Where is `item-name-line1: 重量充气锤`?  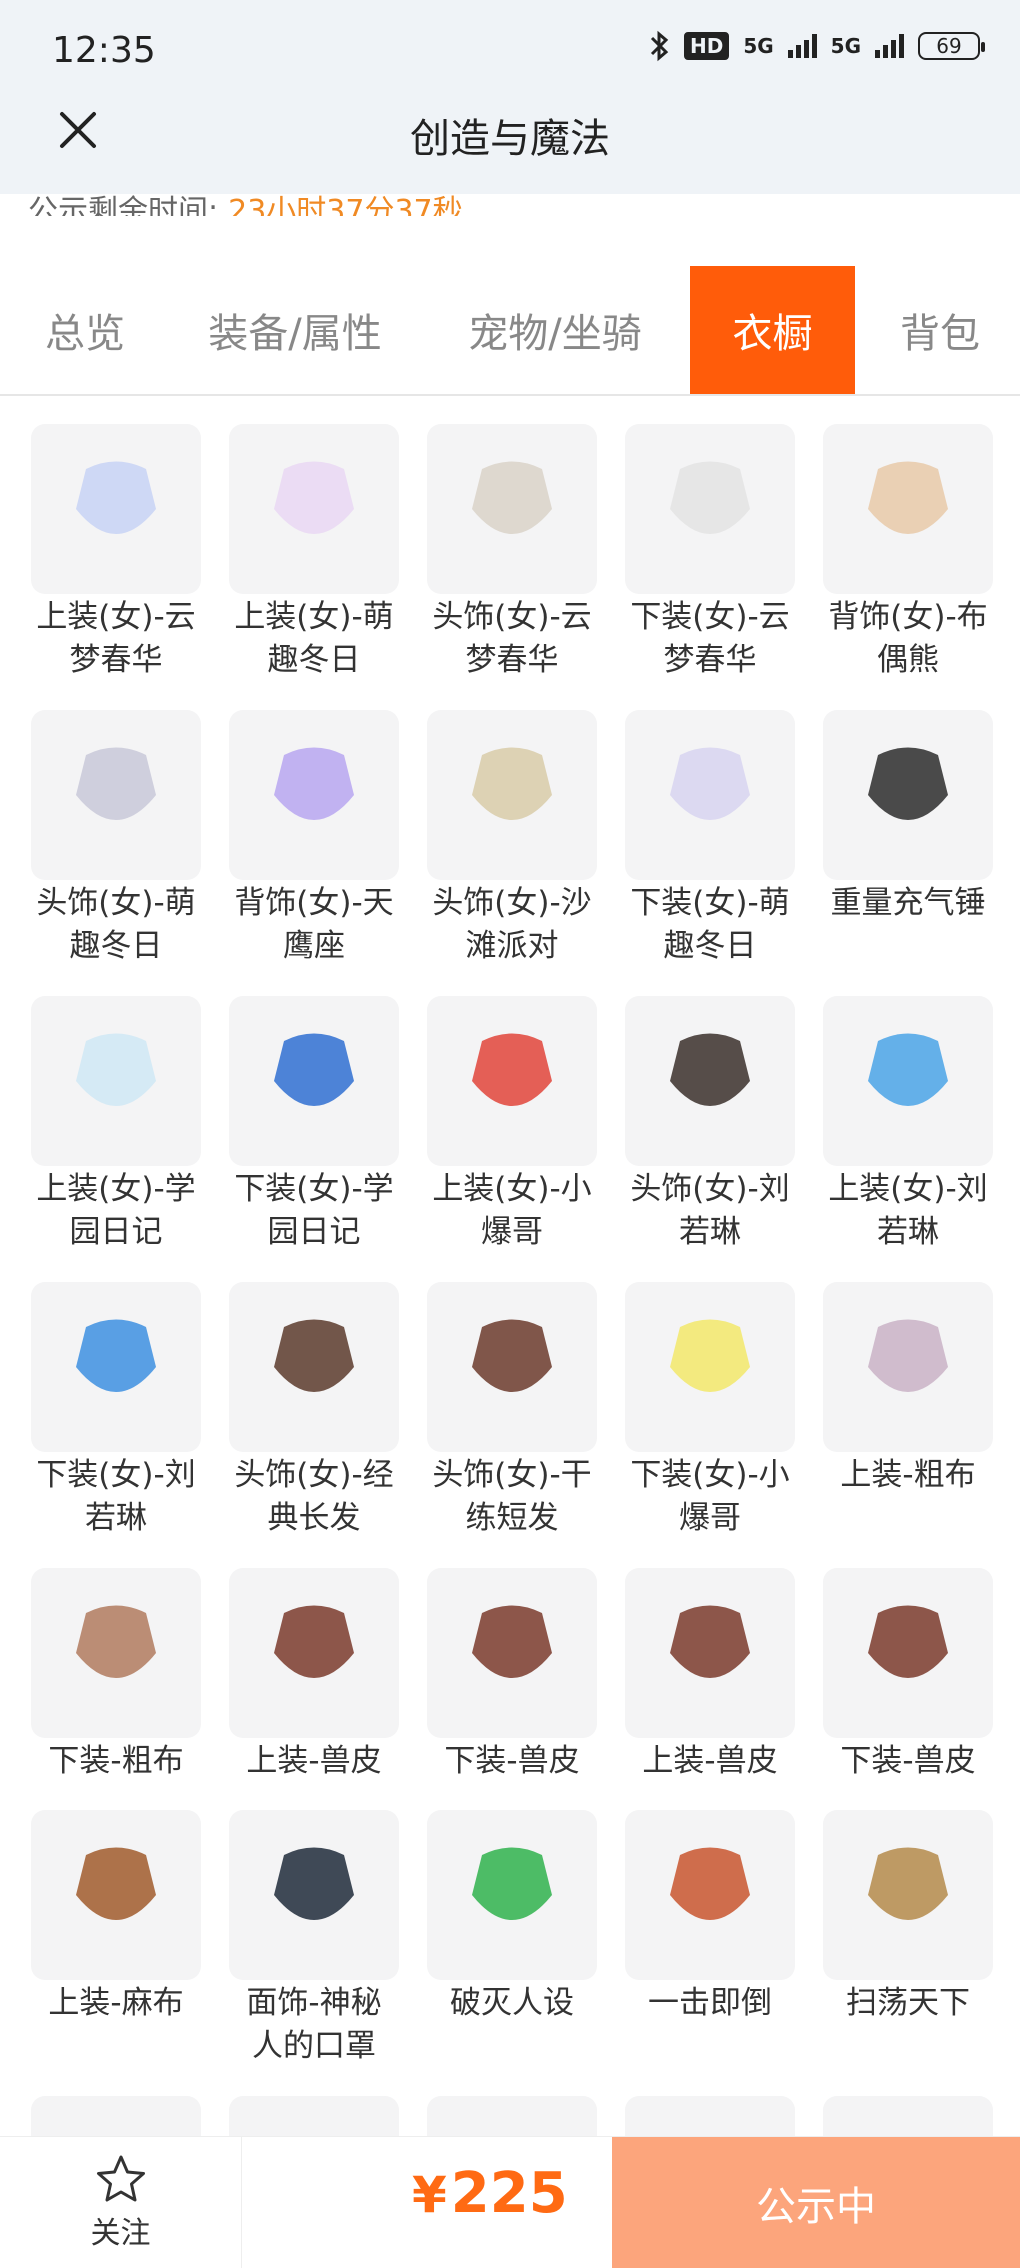
item-name-line1: 重量充气锤 is located at coordinates (908, 903).